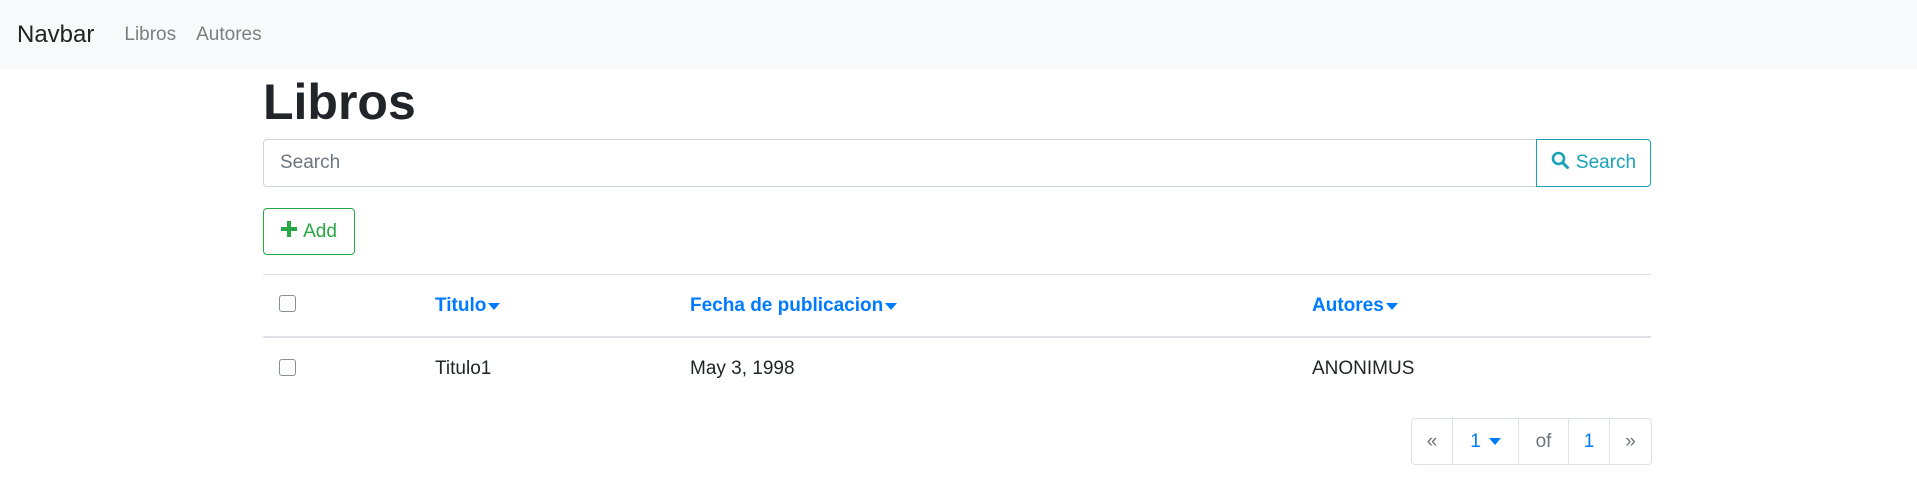  What do you see at coordinates (287, 367) in the screenshot?
I see `row-checkbox` at bounding box center [287, 367].